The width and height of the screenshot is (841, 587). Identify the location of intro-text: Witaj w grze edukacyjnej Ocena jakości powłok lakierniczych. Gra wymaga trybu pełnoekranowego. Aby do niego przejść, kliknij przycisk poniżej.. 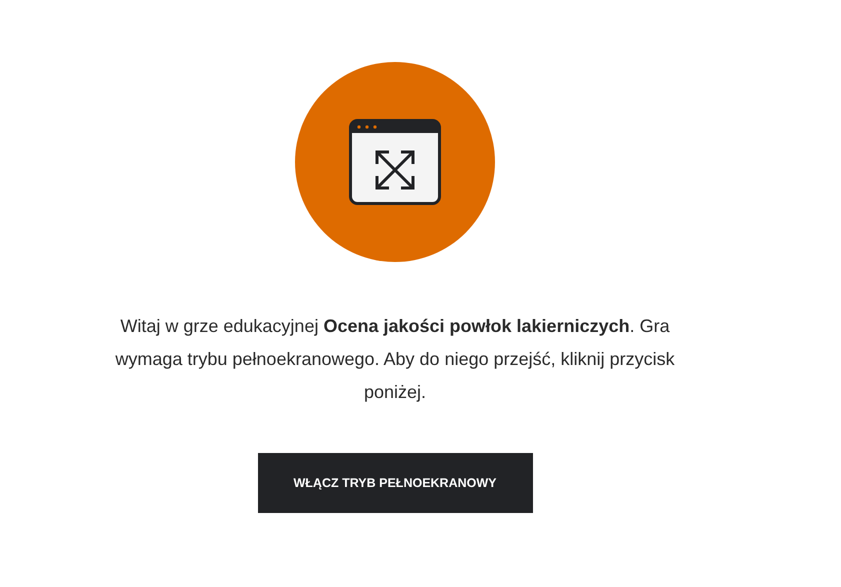
(395, 359).